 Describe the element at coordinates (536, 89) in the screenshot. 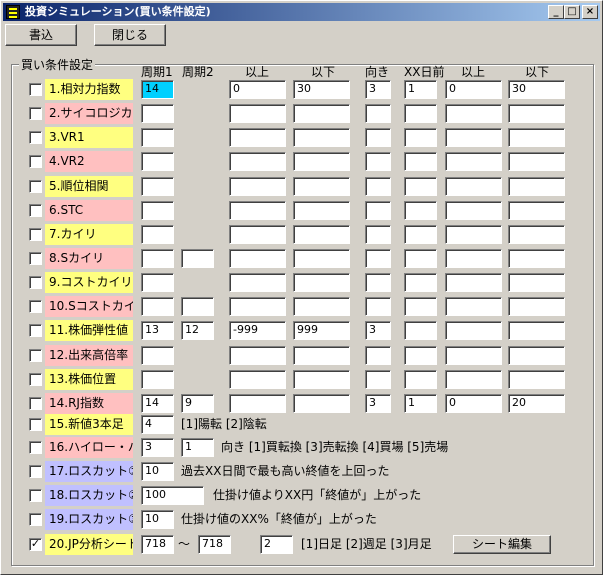

I see `max2-input: 30` at that location.